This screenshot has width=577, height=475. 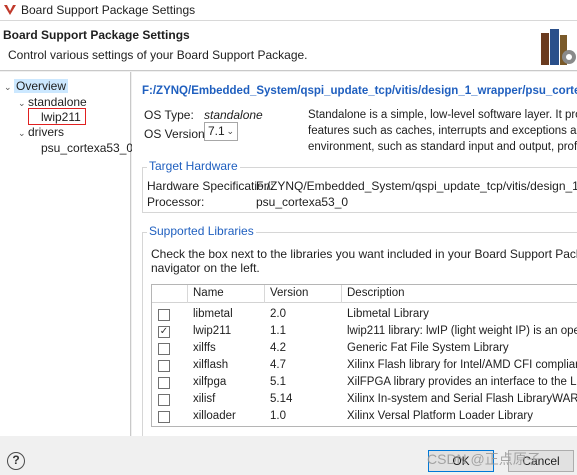 I want to click on tree-item-label: psu_cortexa53_0, so click(x=87, y=148).